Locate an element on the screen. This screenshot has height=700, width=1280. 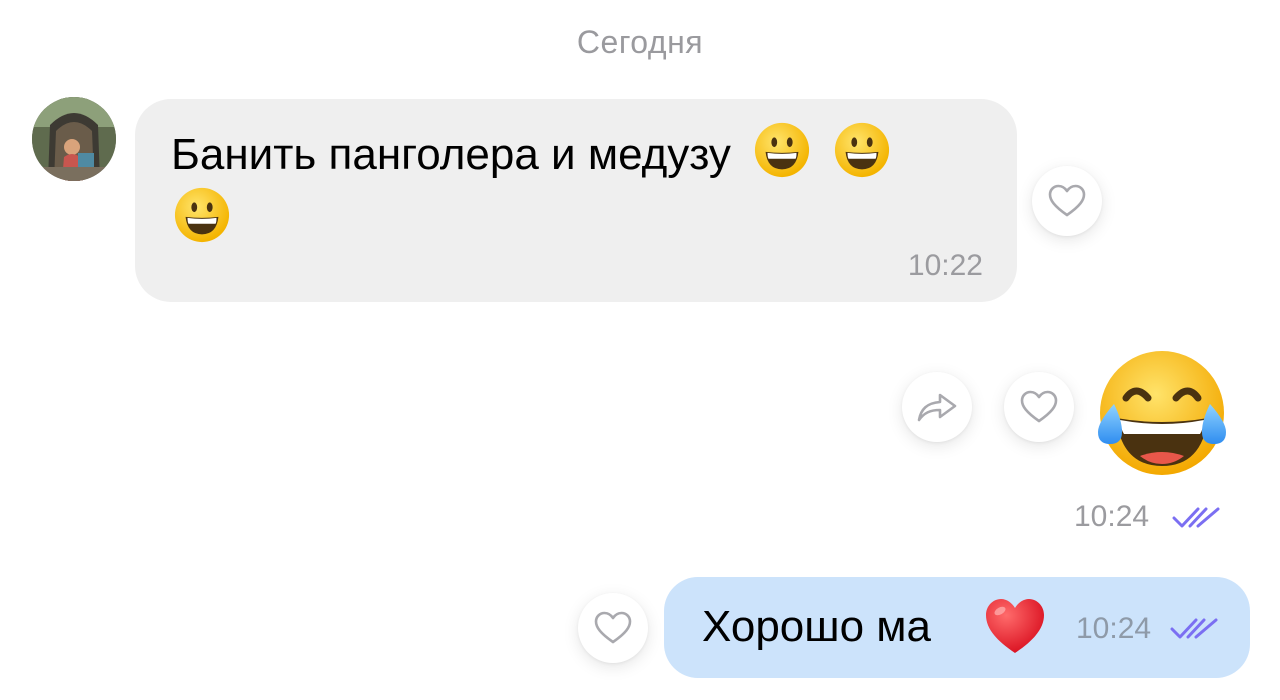
face-with-tears-of-joy-emoji is located at coordinates (1162, 415).